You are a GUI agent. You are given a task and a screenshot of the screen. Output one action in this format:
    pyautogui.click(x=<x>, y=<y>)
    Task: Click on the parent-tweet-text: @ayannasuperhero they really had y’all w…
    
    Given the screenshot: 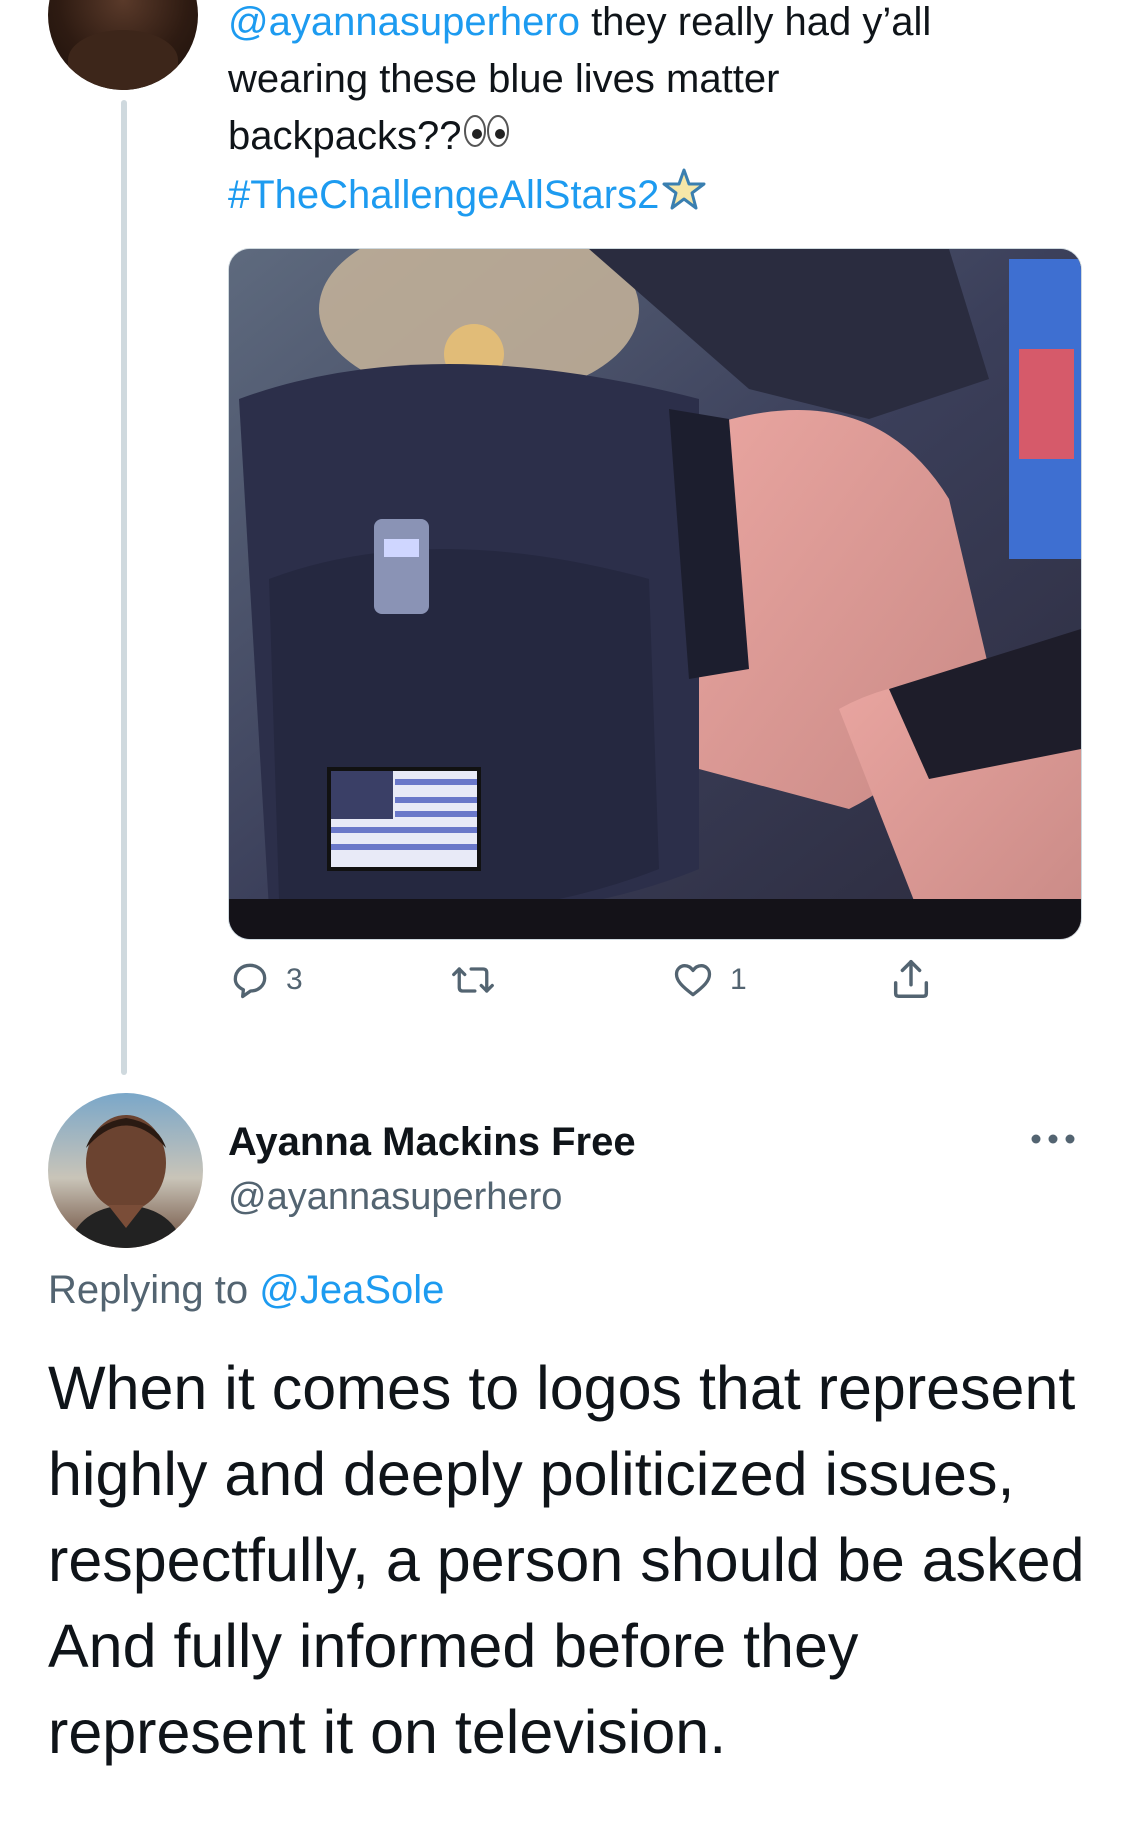 What is the action you would take?
    pyautogui.click(x=658, y=113)
    